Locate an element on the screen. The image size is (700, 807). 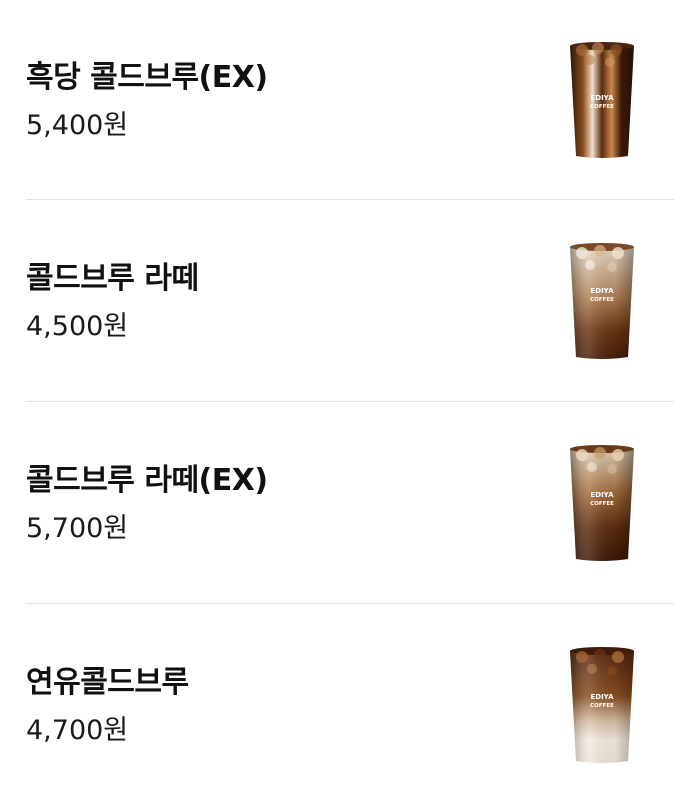
menu-item-name: 콜드브루 라떼 is located at coordinates (112, 278).